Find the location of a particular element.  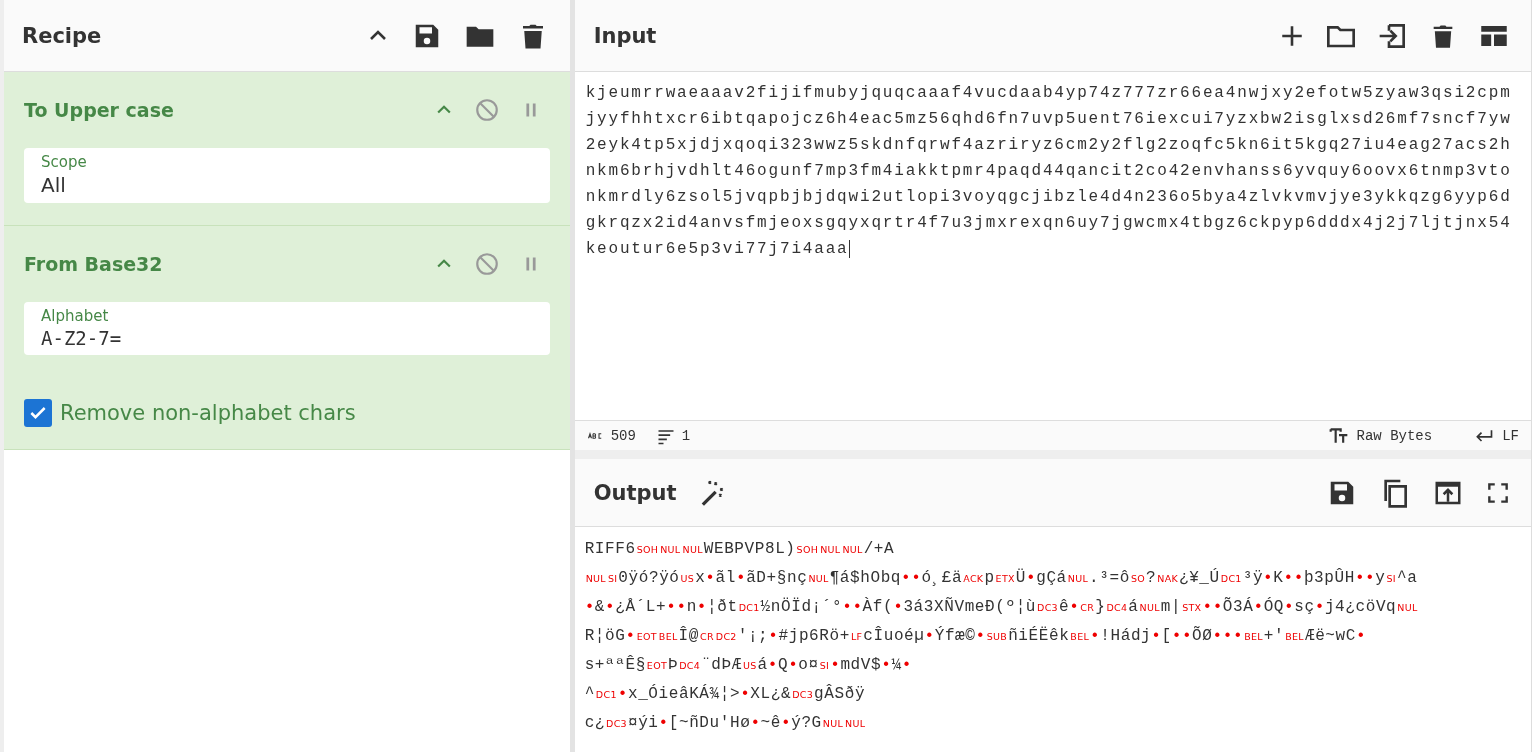

field-label: Alphabet is located at coordinates (75, 316).